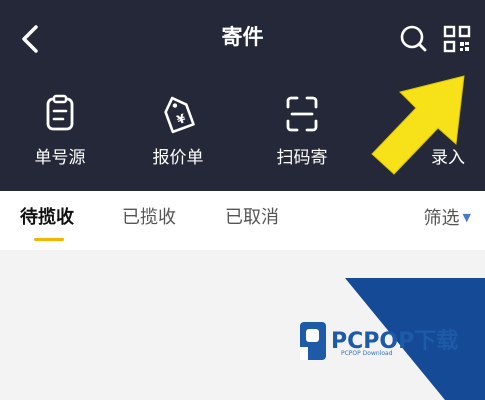 The width and height of the screenshot is (485, 400). I want to click on action-label: 扫码寄, so click(302, 158).